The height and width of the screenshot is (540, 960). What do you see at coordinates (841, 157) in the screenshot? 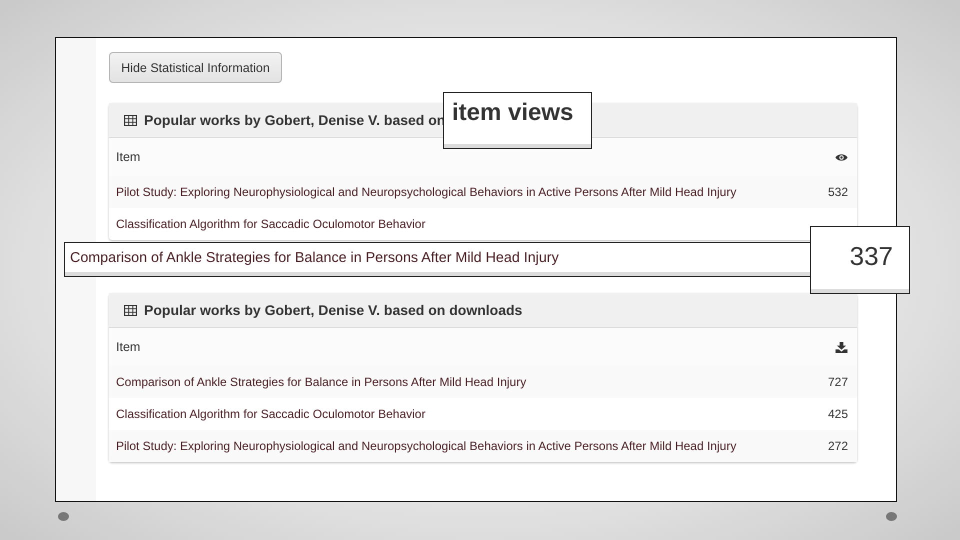
I see `eye-icon` at bounding box center [841, 157].